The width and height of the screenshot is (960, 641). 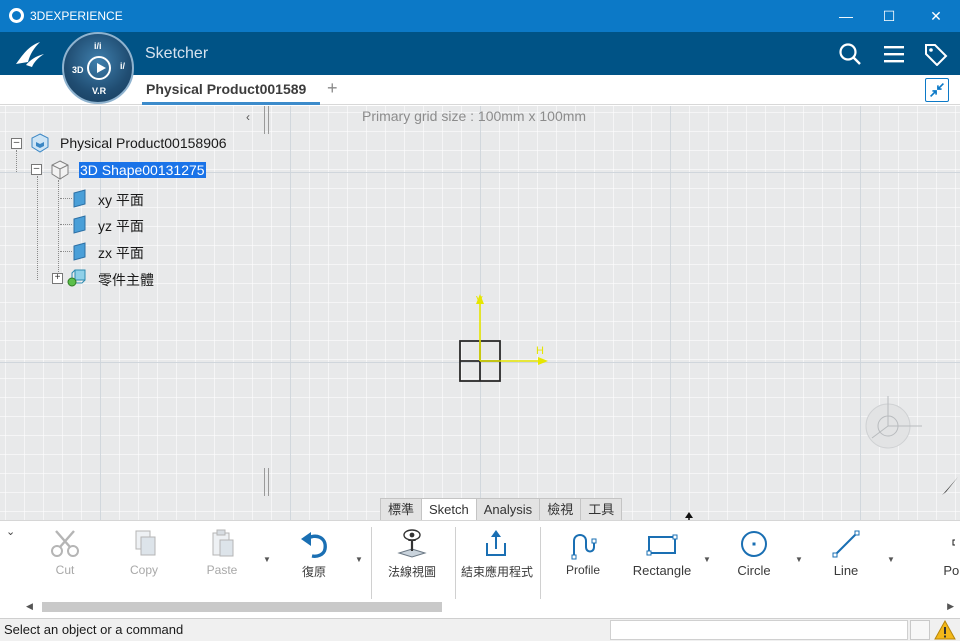 I want to click on undo-button: 復原, so click(x=314, y=553).